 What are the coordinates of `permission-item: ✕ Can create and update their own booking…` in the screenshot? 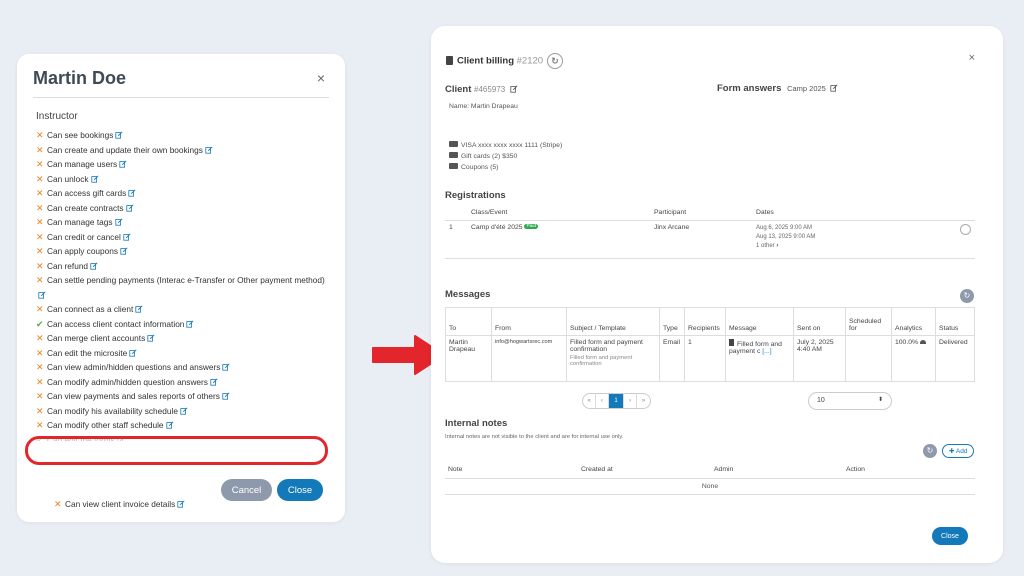 It's located at (184, 150).